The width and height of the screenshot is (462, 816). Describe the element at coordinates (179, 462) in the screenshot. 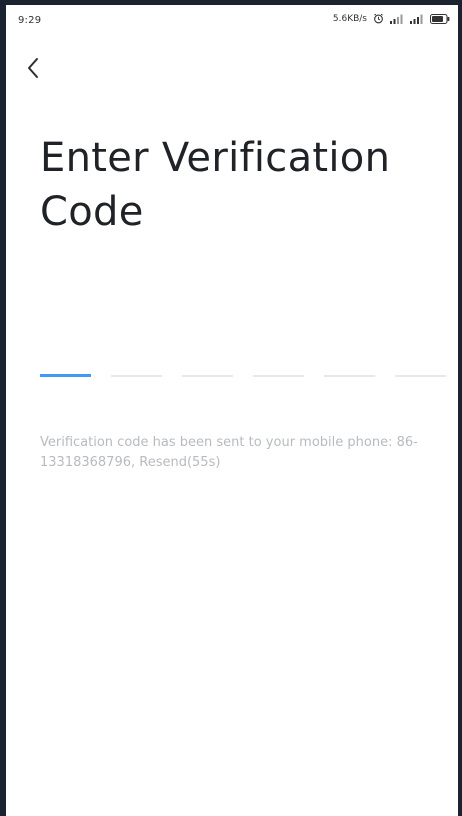

I see `resend-link: Resend(55s)` at that location.